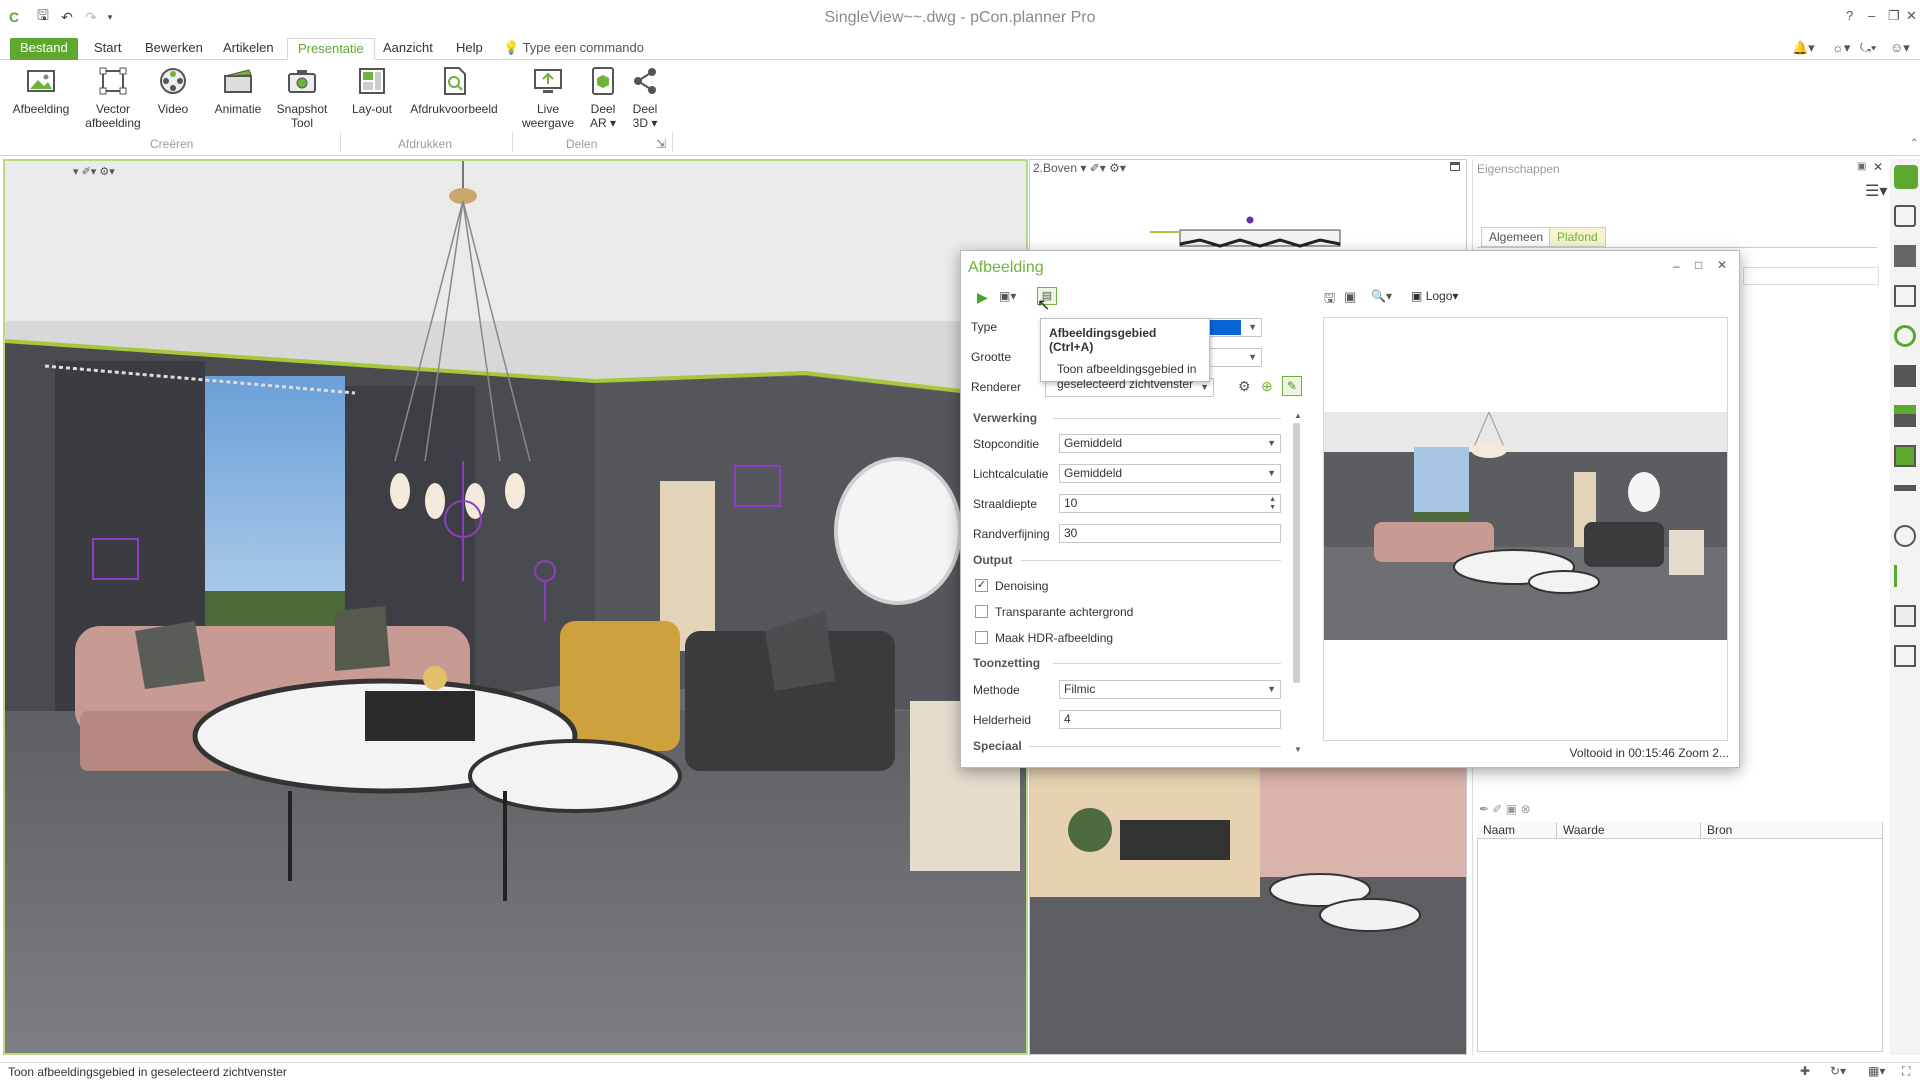  Describe the element at coordinates (1244, 386) in the screenshot. I see `renderer-settings-icon: ⚙` at that location.